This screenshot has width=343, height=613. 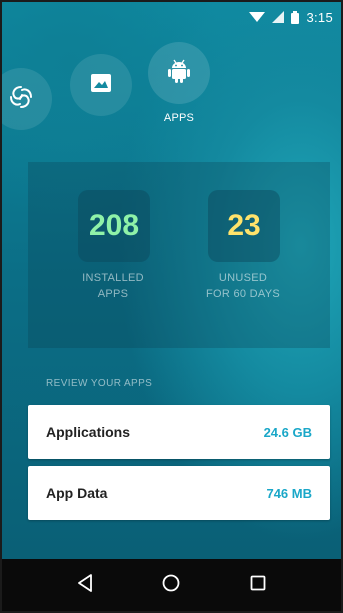 What do you see at coordinates (319, 17) in the screenshot?
I see `status-time: 3:15` at bounding box center [319, 17].